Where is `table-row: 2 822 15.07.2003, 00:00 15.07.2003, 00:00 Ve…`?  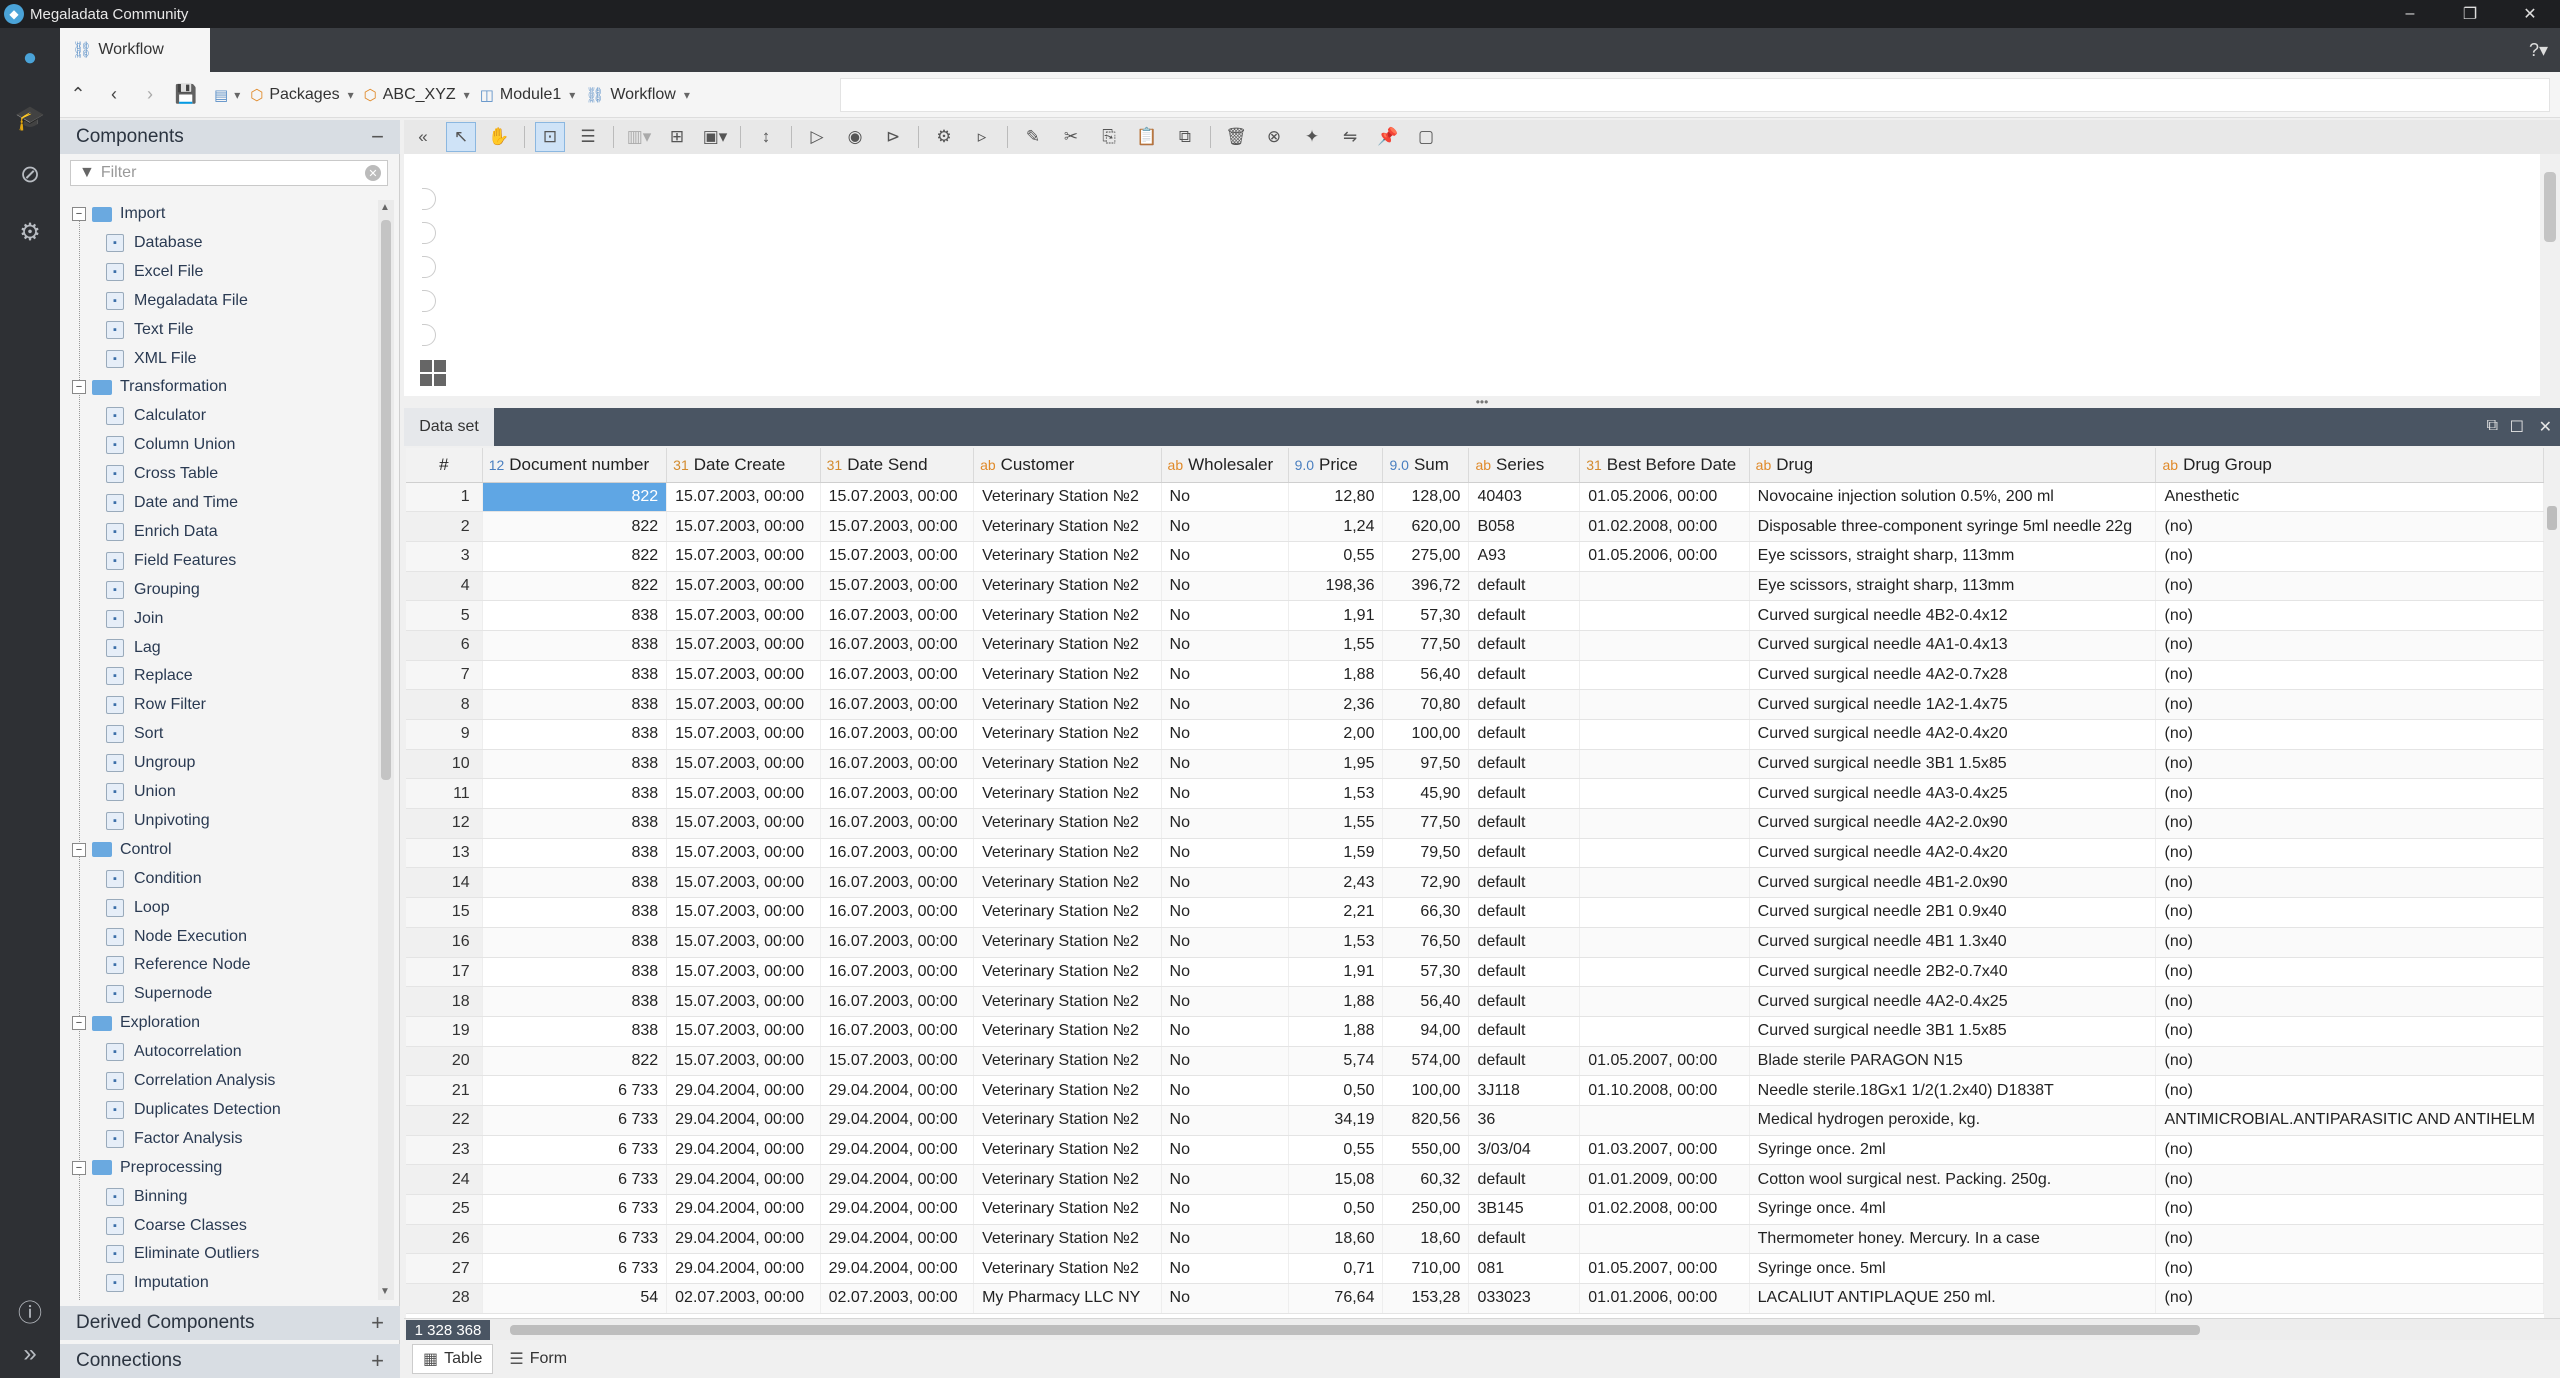
table-row: 2 822 15.07.2003, 00:00 15.07.2003, 00:00 Ve… is located at coordinates (1475, 526).